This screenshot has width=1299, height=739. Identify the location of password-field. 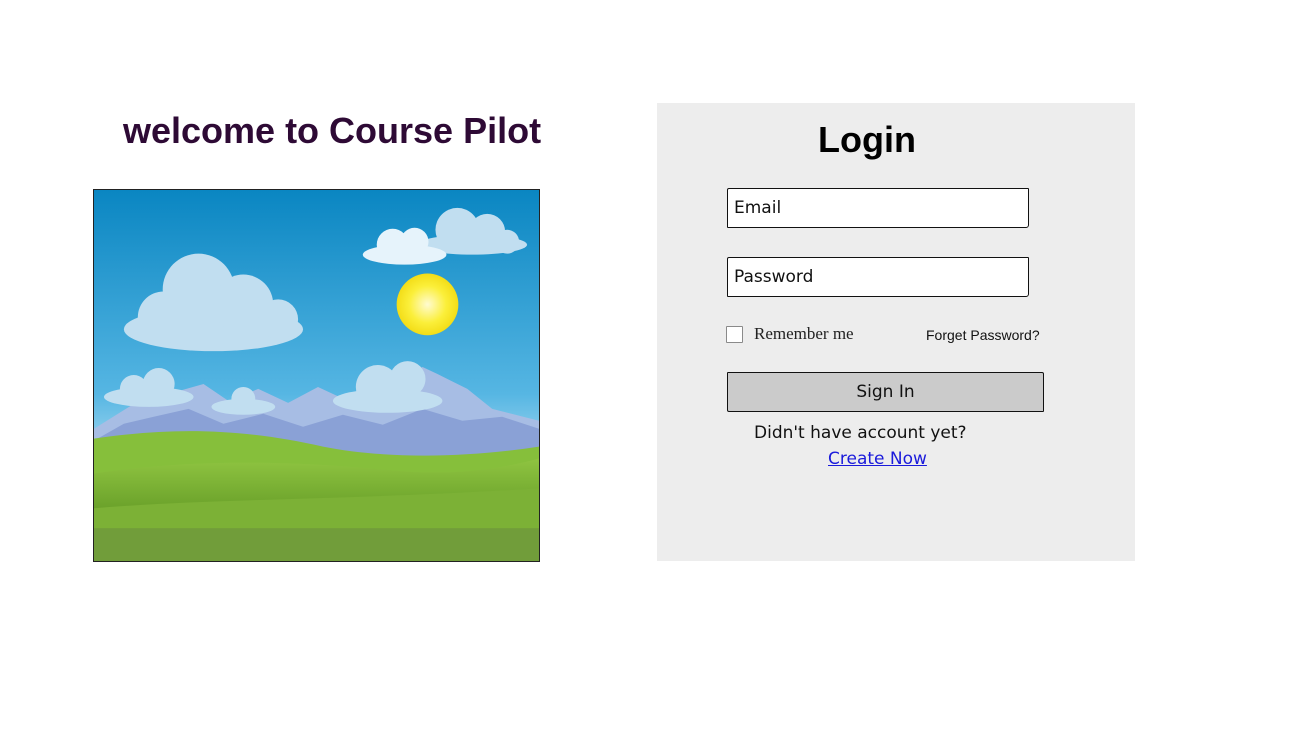
(878, 277).